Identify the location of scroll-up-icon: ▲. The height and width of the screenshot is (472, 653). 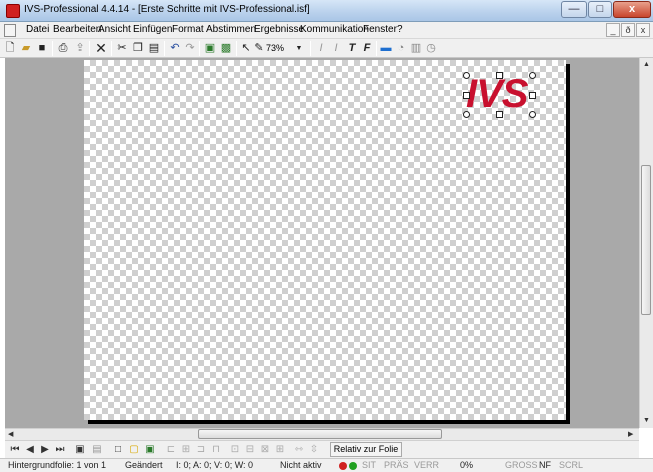
(646, 65).